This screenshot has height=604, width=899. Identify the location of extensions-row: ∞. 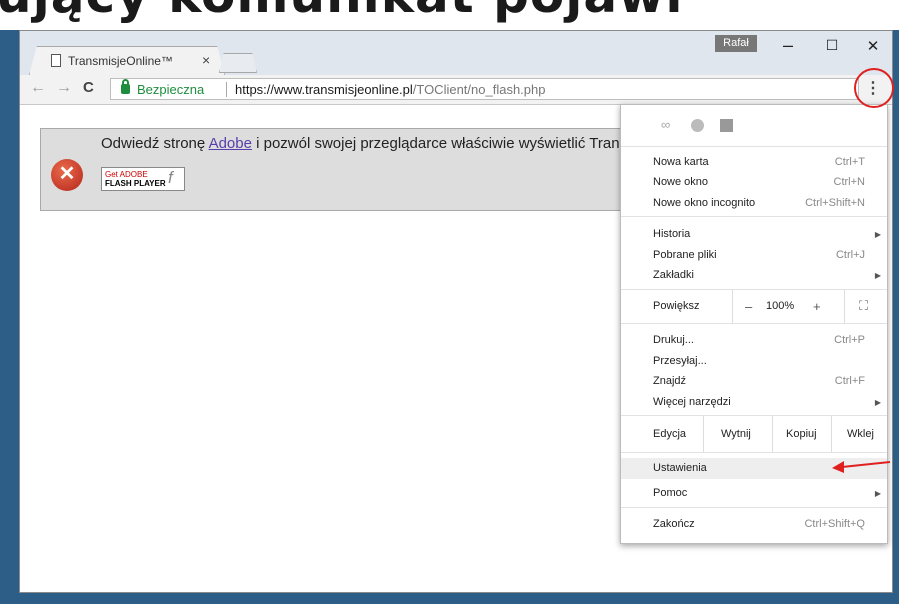
(754, 126).